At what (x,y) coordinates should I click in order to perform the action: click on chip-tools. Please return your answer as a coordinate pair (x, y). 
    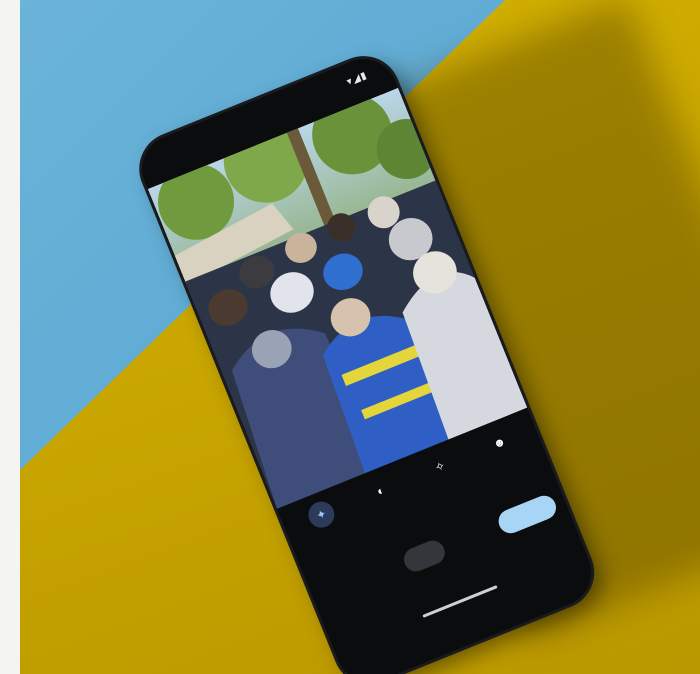
    Looking at the image, I should click on (424, 556).